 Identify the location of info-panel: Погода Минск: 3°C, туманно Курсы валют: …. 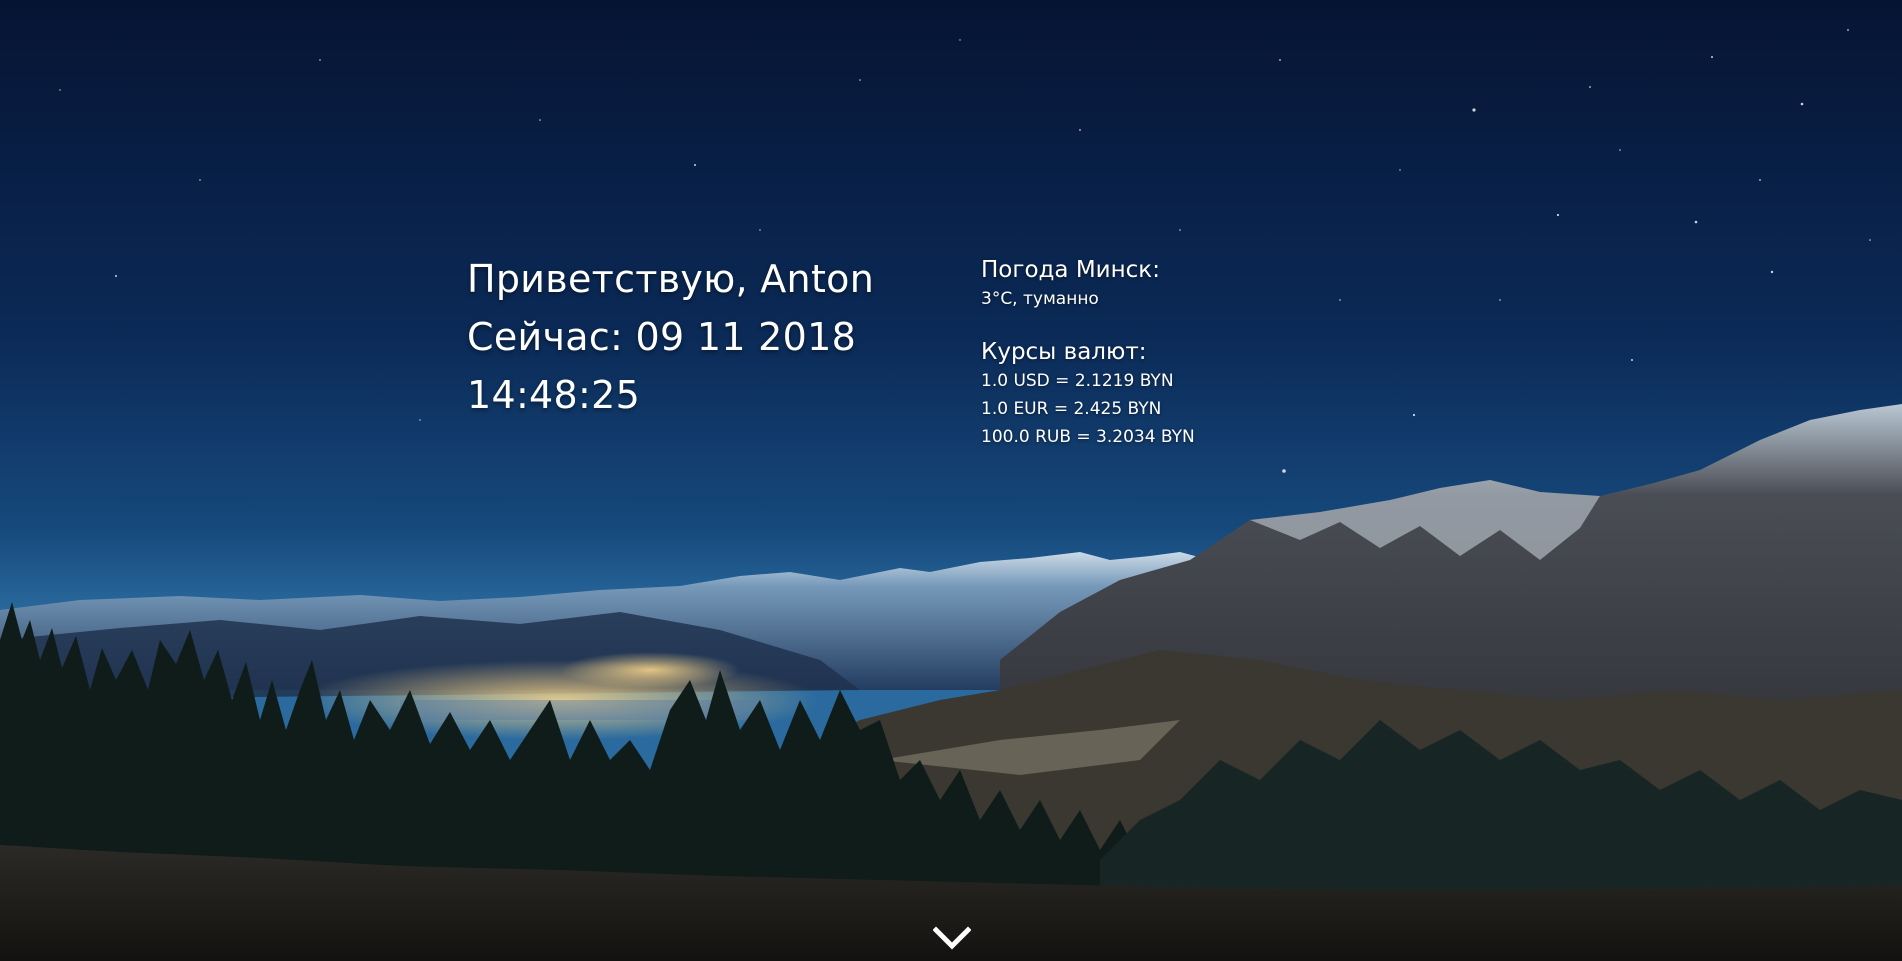
(1141, 353).